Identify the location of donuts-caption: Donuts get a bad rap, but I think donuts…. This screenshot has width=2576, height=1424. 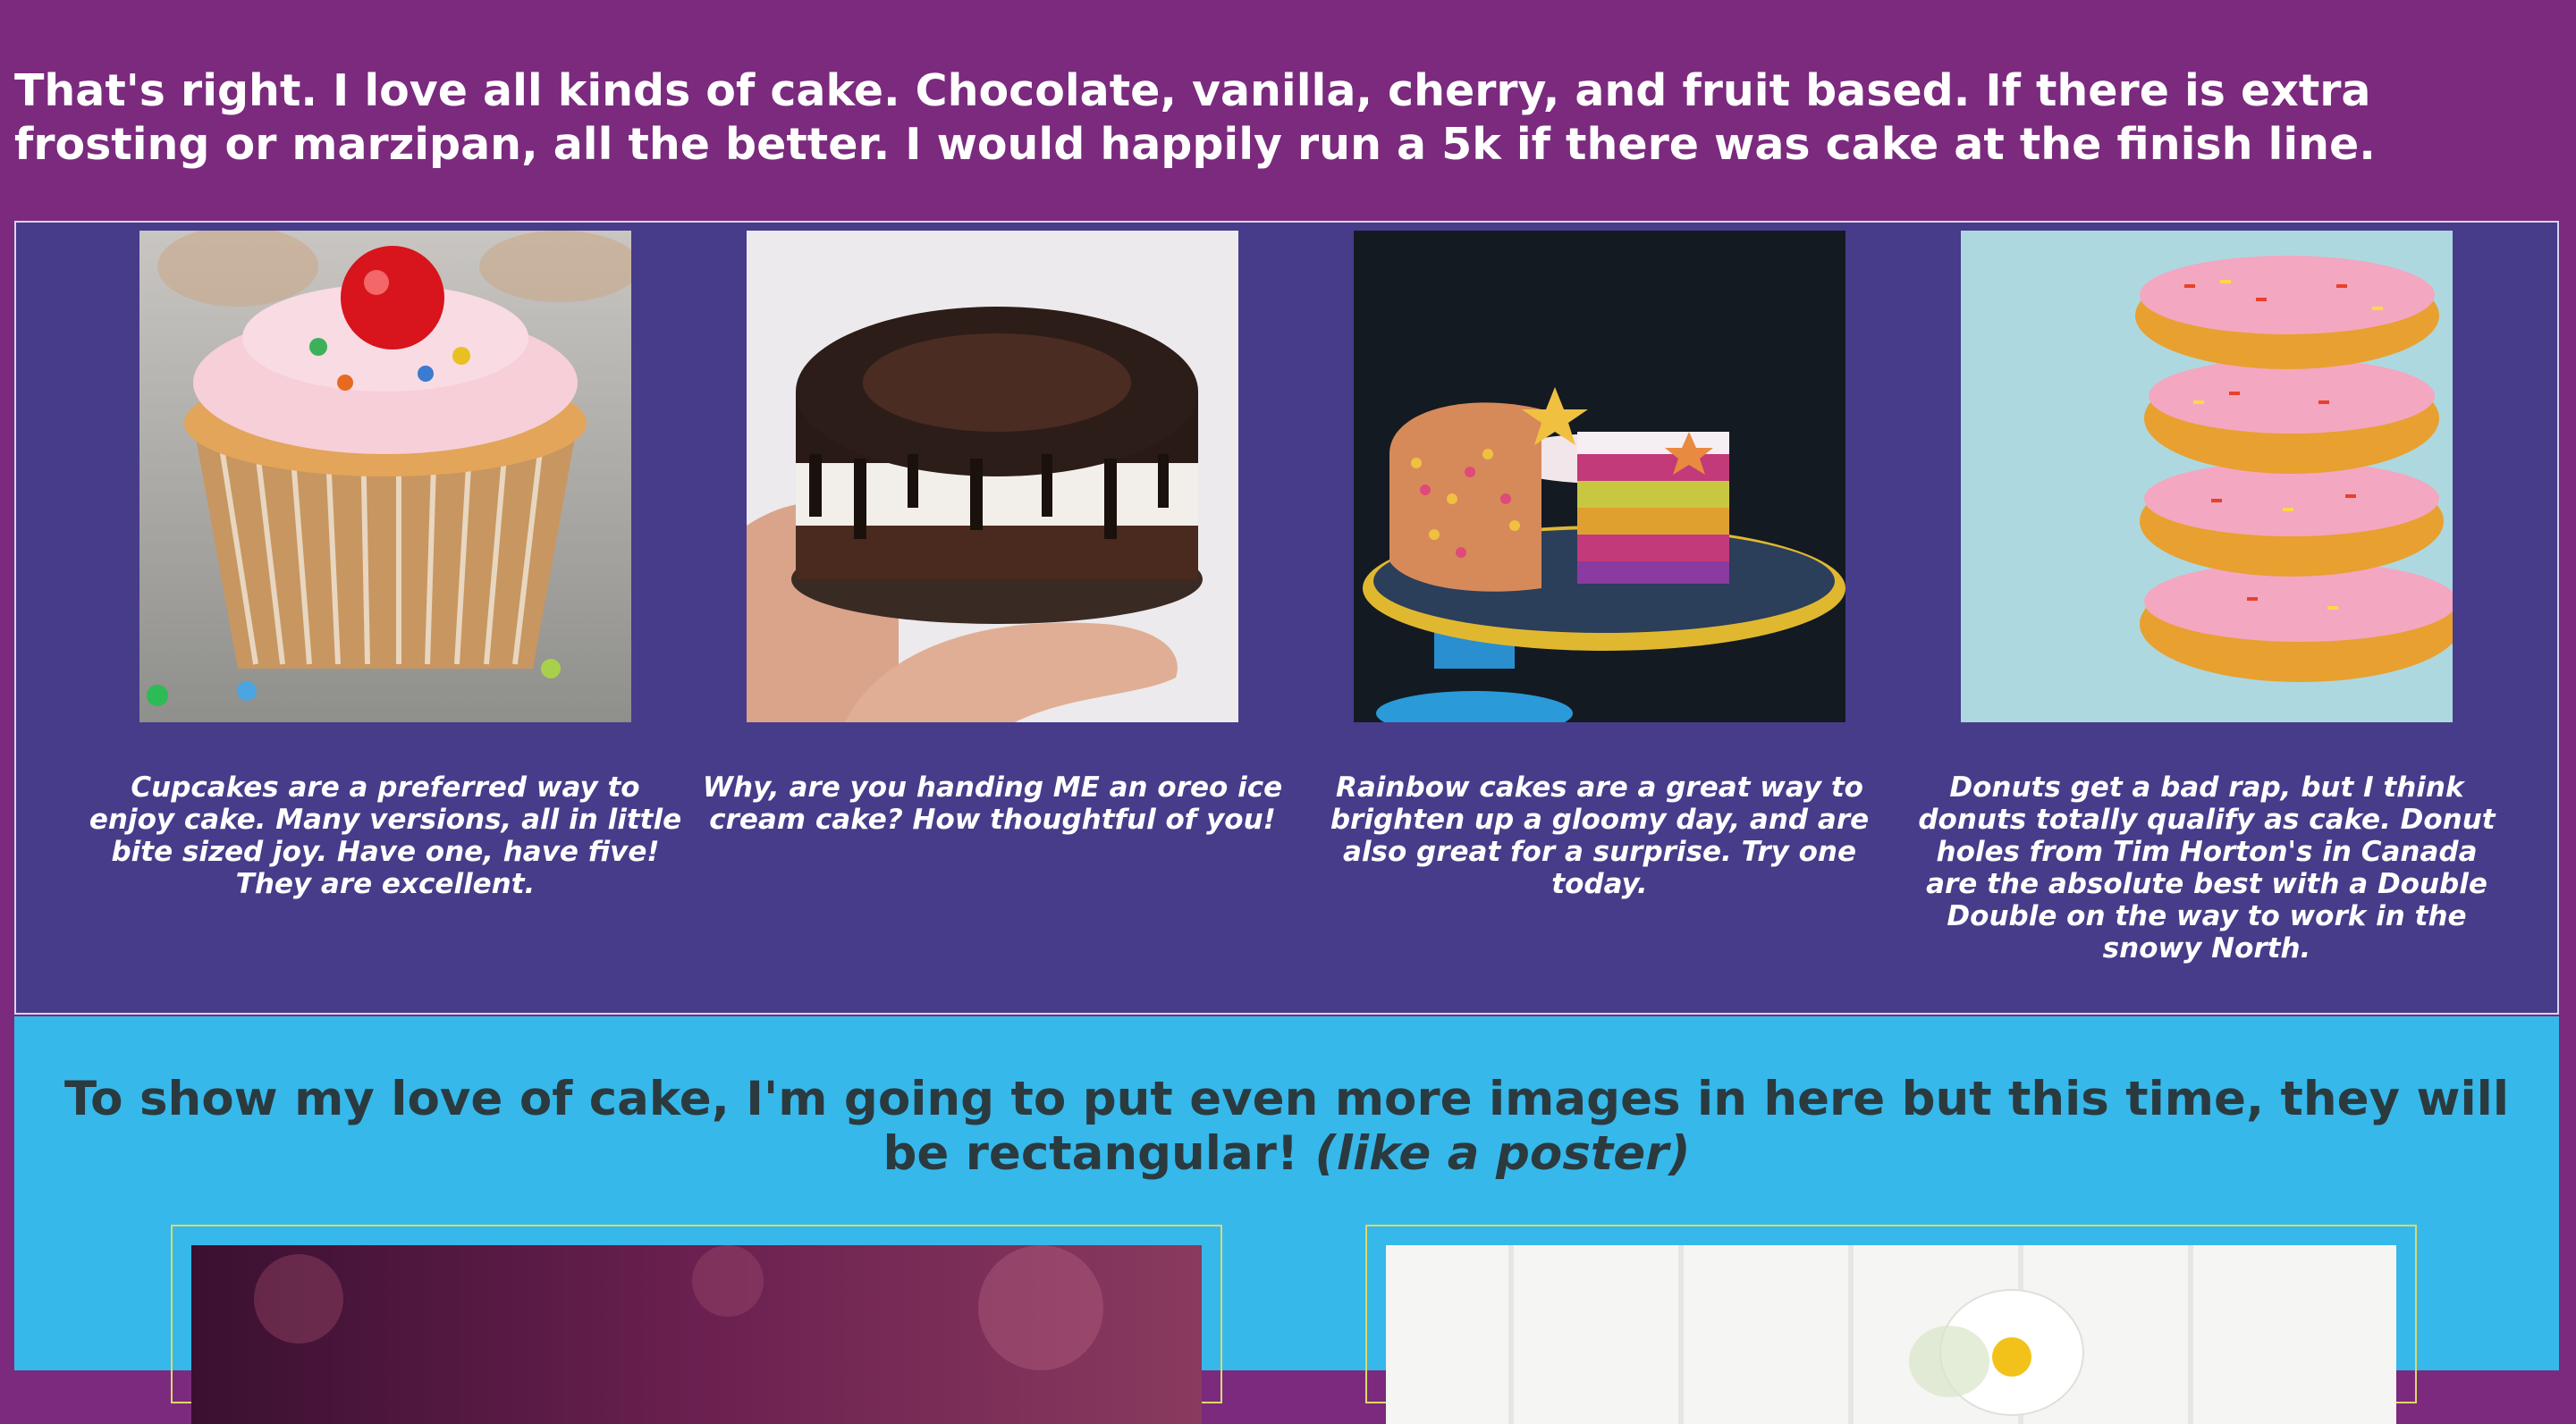
(2207, 868).